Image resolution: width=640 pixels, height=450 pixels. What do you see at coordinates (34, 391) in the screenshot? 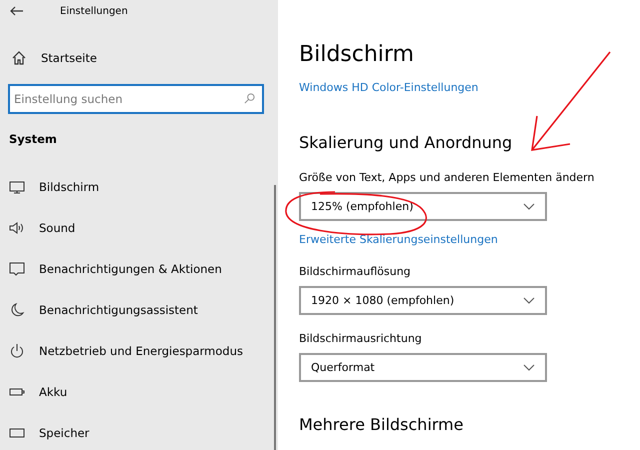
I see `sidebar-item: Akku` at bounding box center [34, 391].